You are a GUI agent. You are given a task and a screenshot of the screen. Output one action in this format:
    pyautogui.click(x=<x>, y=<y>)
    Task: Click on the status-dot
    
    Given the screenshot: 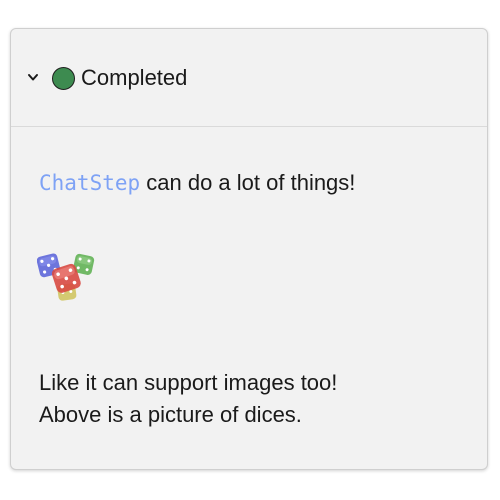 What is the action you would take?
    pyautogui.click(x=63, y=78)
    